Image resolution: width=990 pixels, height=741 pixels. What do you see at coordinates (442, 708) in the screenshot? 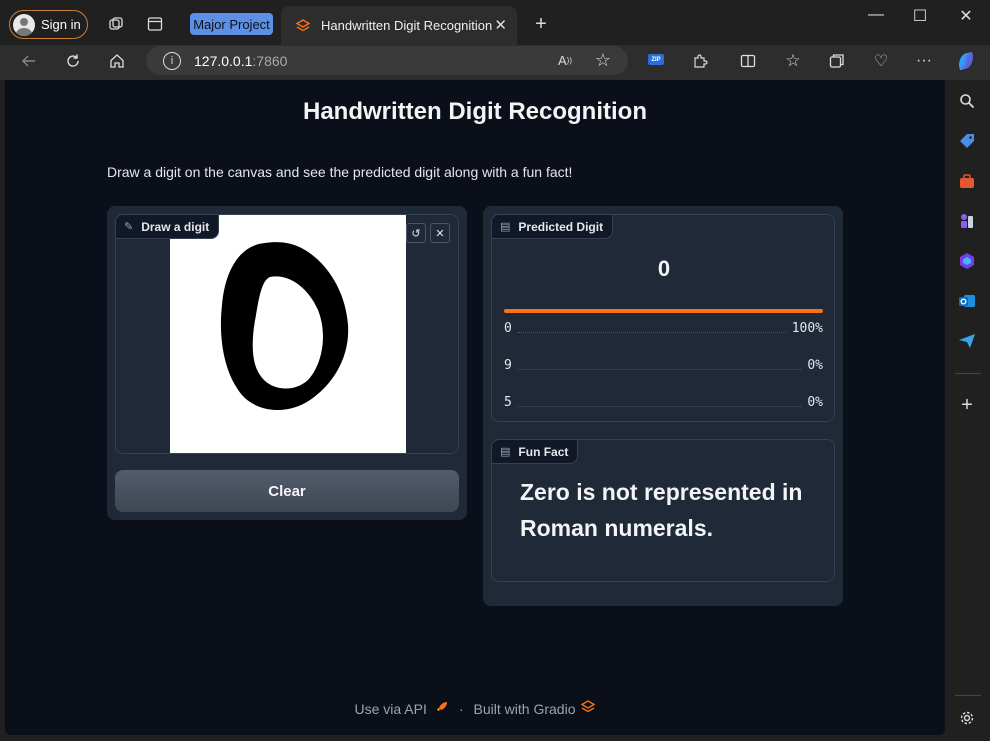
I see `rocket-icon` at bounding box center [442, 708].